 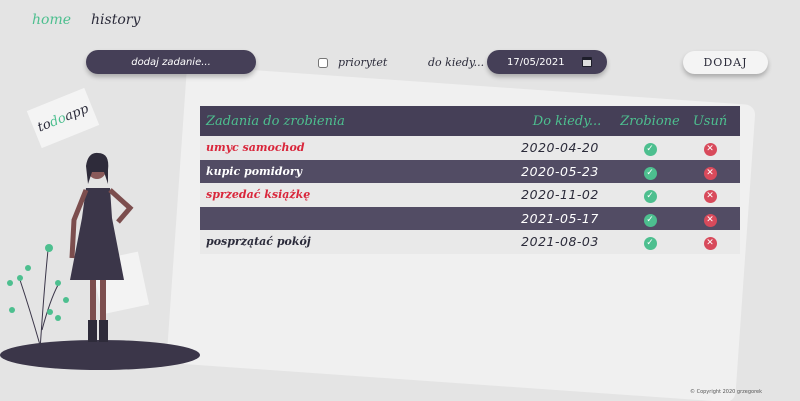 What do you see at coordinates (560, 171) in the screenshot?
I see `task-due: 2020-05-23` at bounding box center [560, 171].